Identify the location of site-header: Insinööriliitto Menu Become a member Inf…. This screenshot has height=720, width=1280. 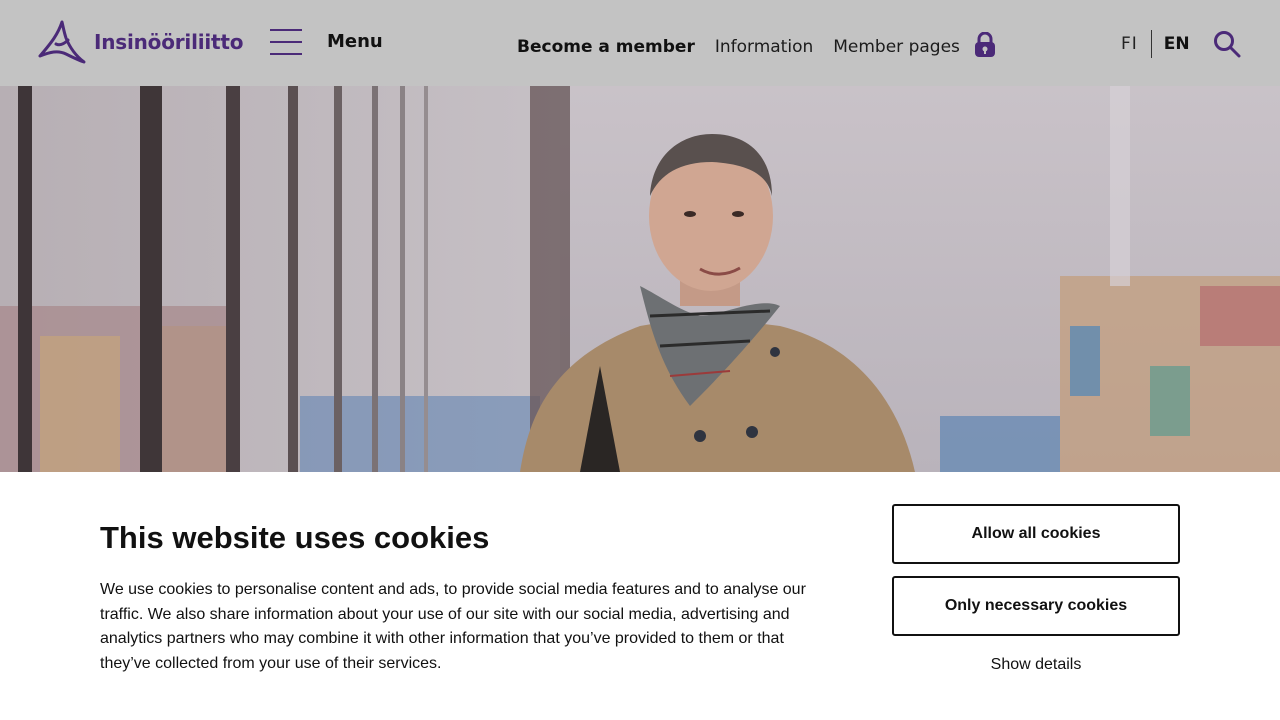
(640, 43).